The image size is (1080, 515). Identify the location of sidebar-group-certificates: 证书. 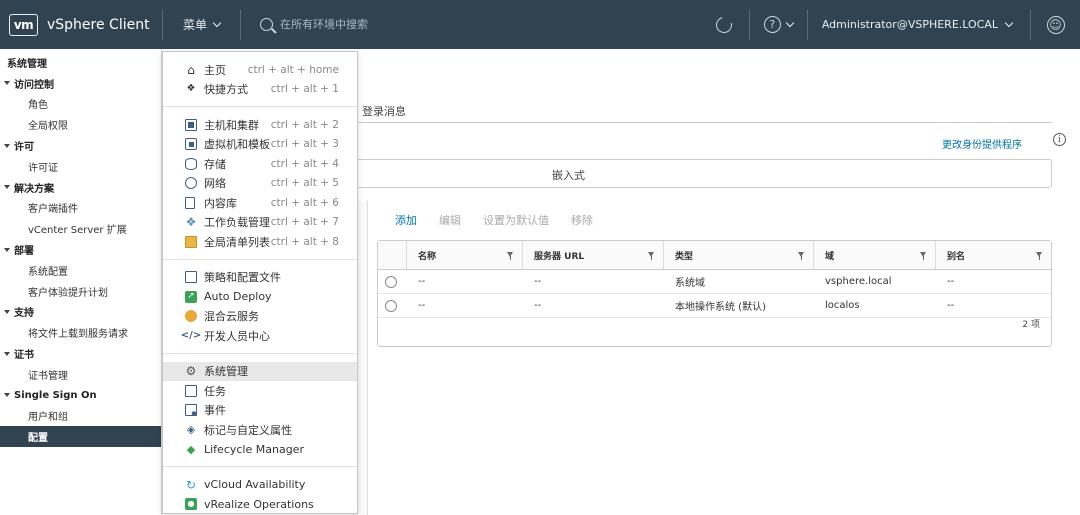
(80, 353).